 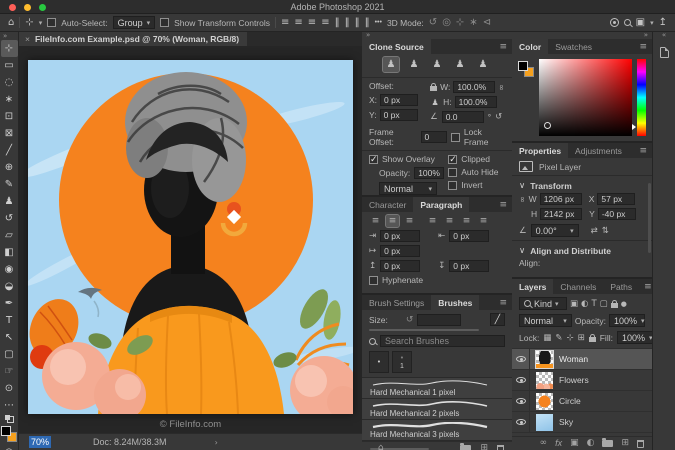 I want to click on invert-checkbox, so click(x=453, y=185).